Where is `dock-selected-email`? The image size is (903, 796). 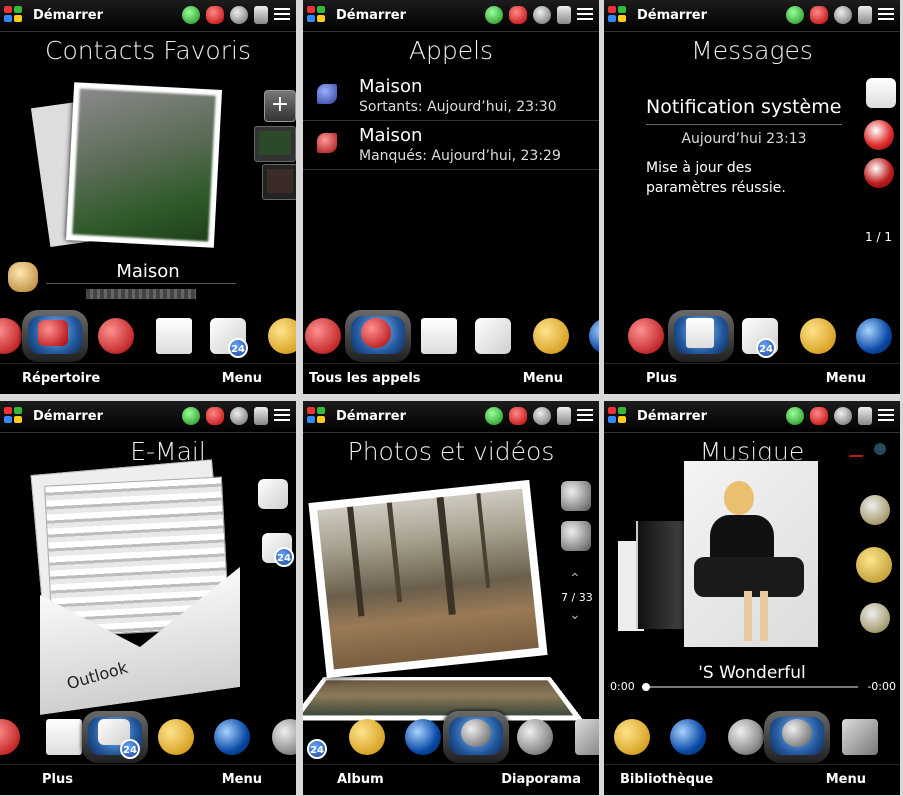
dock-selected-email is located at coordinates (115, 737).